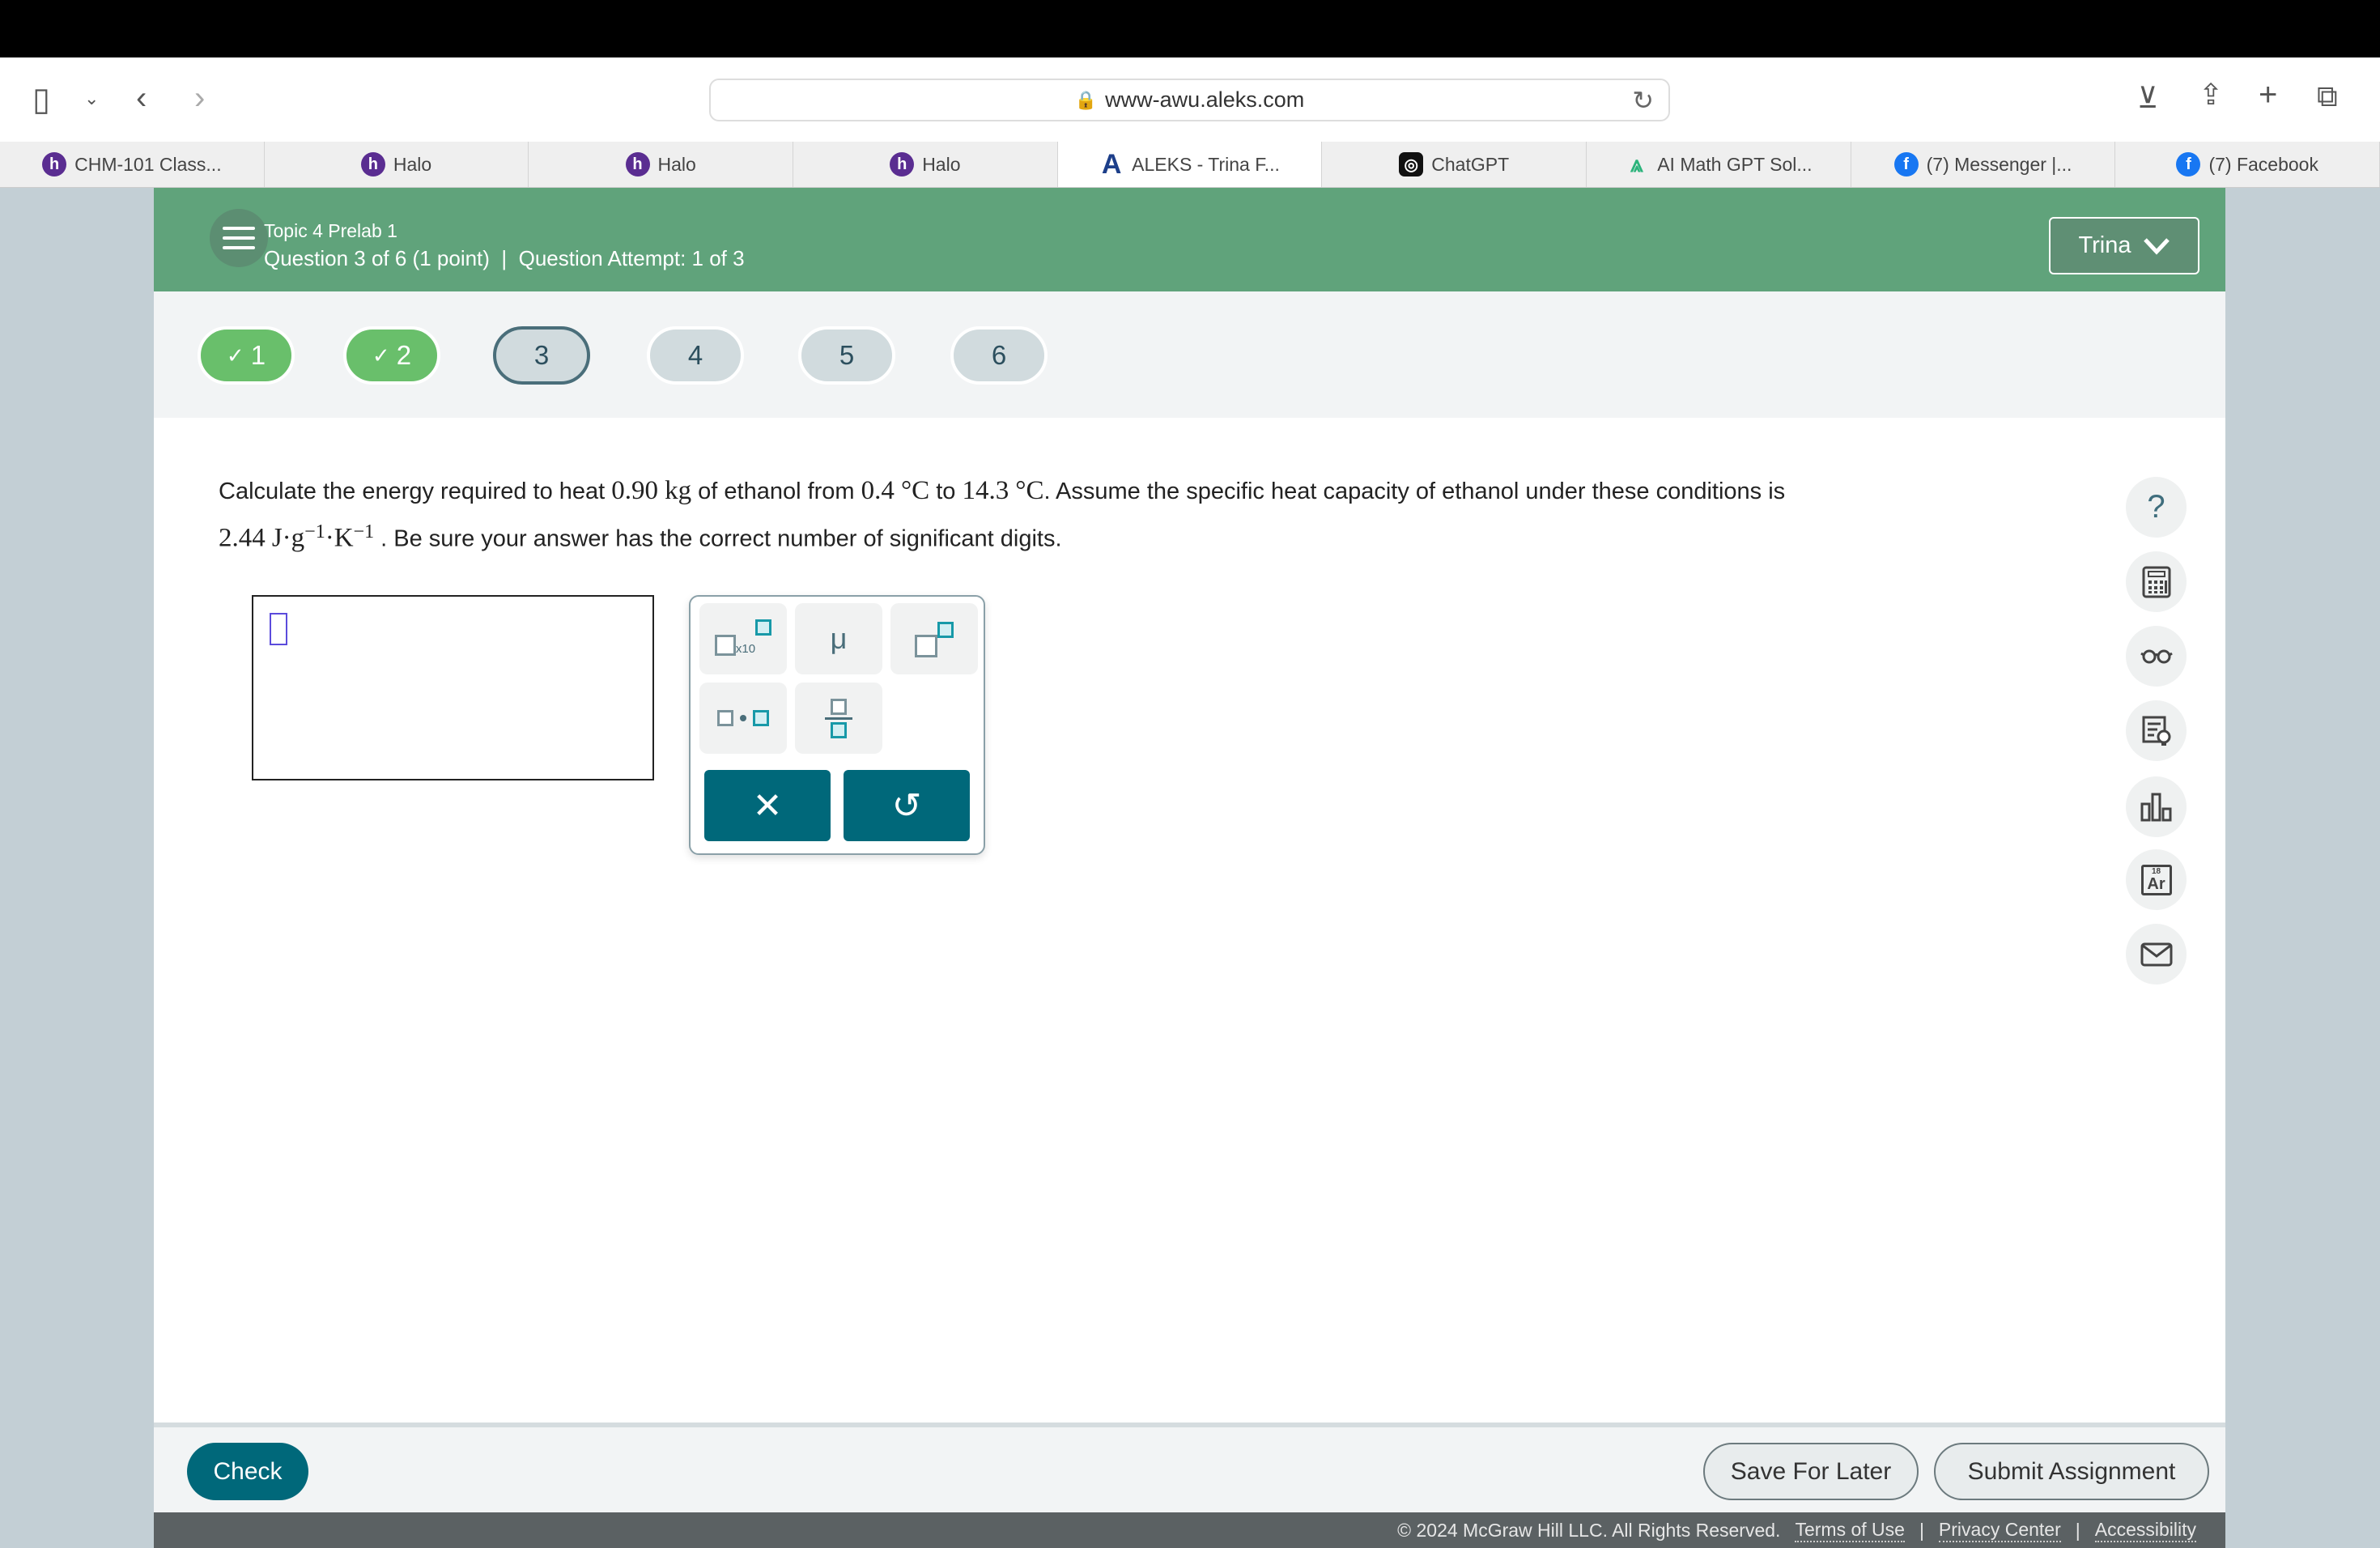 This screenshot has height=1548, width=2380. I want to click on superscript-button, so click(934, 639).